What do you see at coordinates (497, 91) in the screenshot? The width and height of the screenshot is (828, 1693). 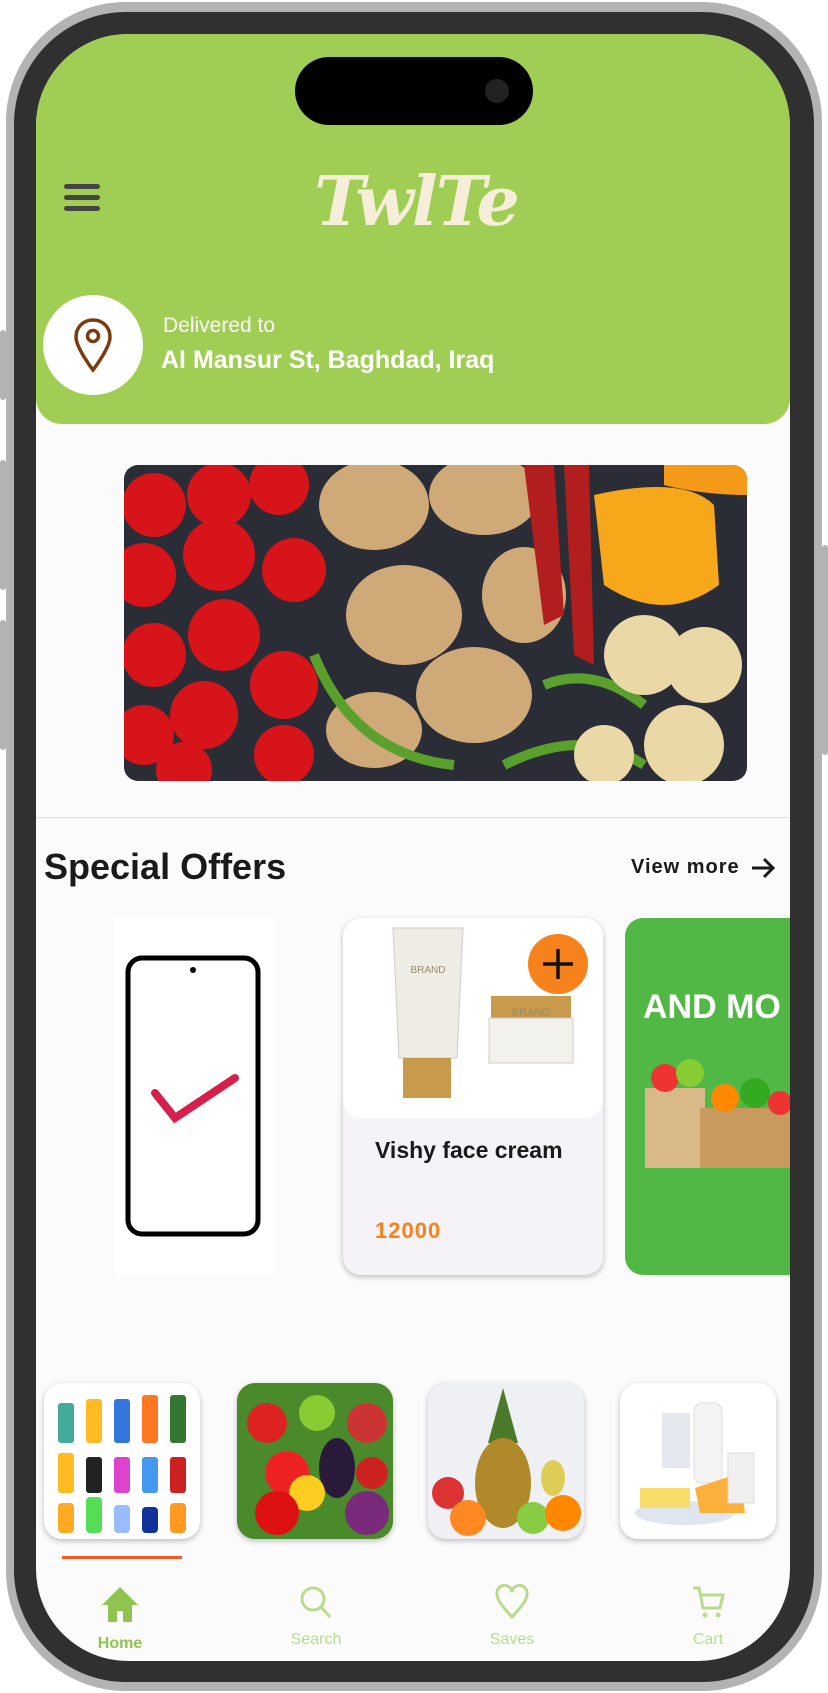 I see `camera` at bounding box center [497, 91].